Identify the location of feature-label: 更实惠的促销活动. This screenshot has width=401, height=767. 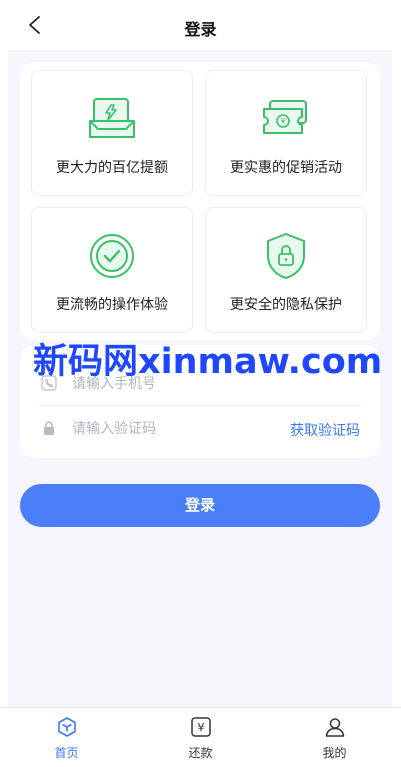
(286, 168).